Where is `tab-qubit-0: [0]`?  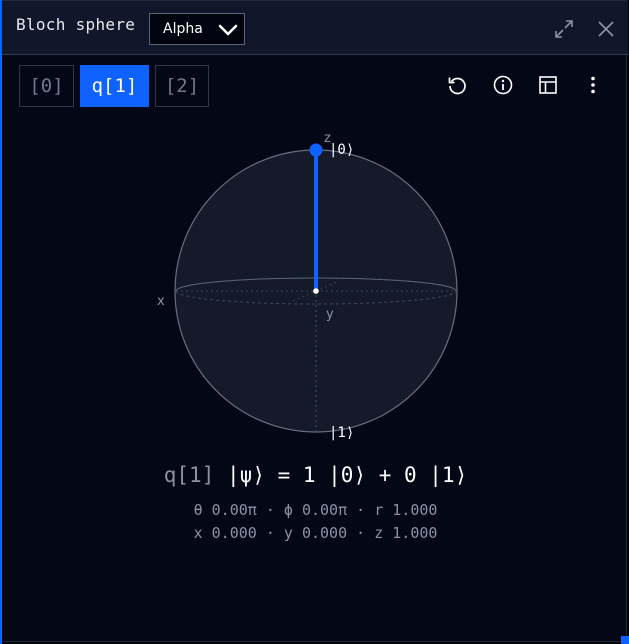
tab-qubit-0: [0] is located at coordinates (46, 86).